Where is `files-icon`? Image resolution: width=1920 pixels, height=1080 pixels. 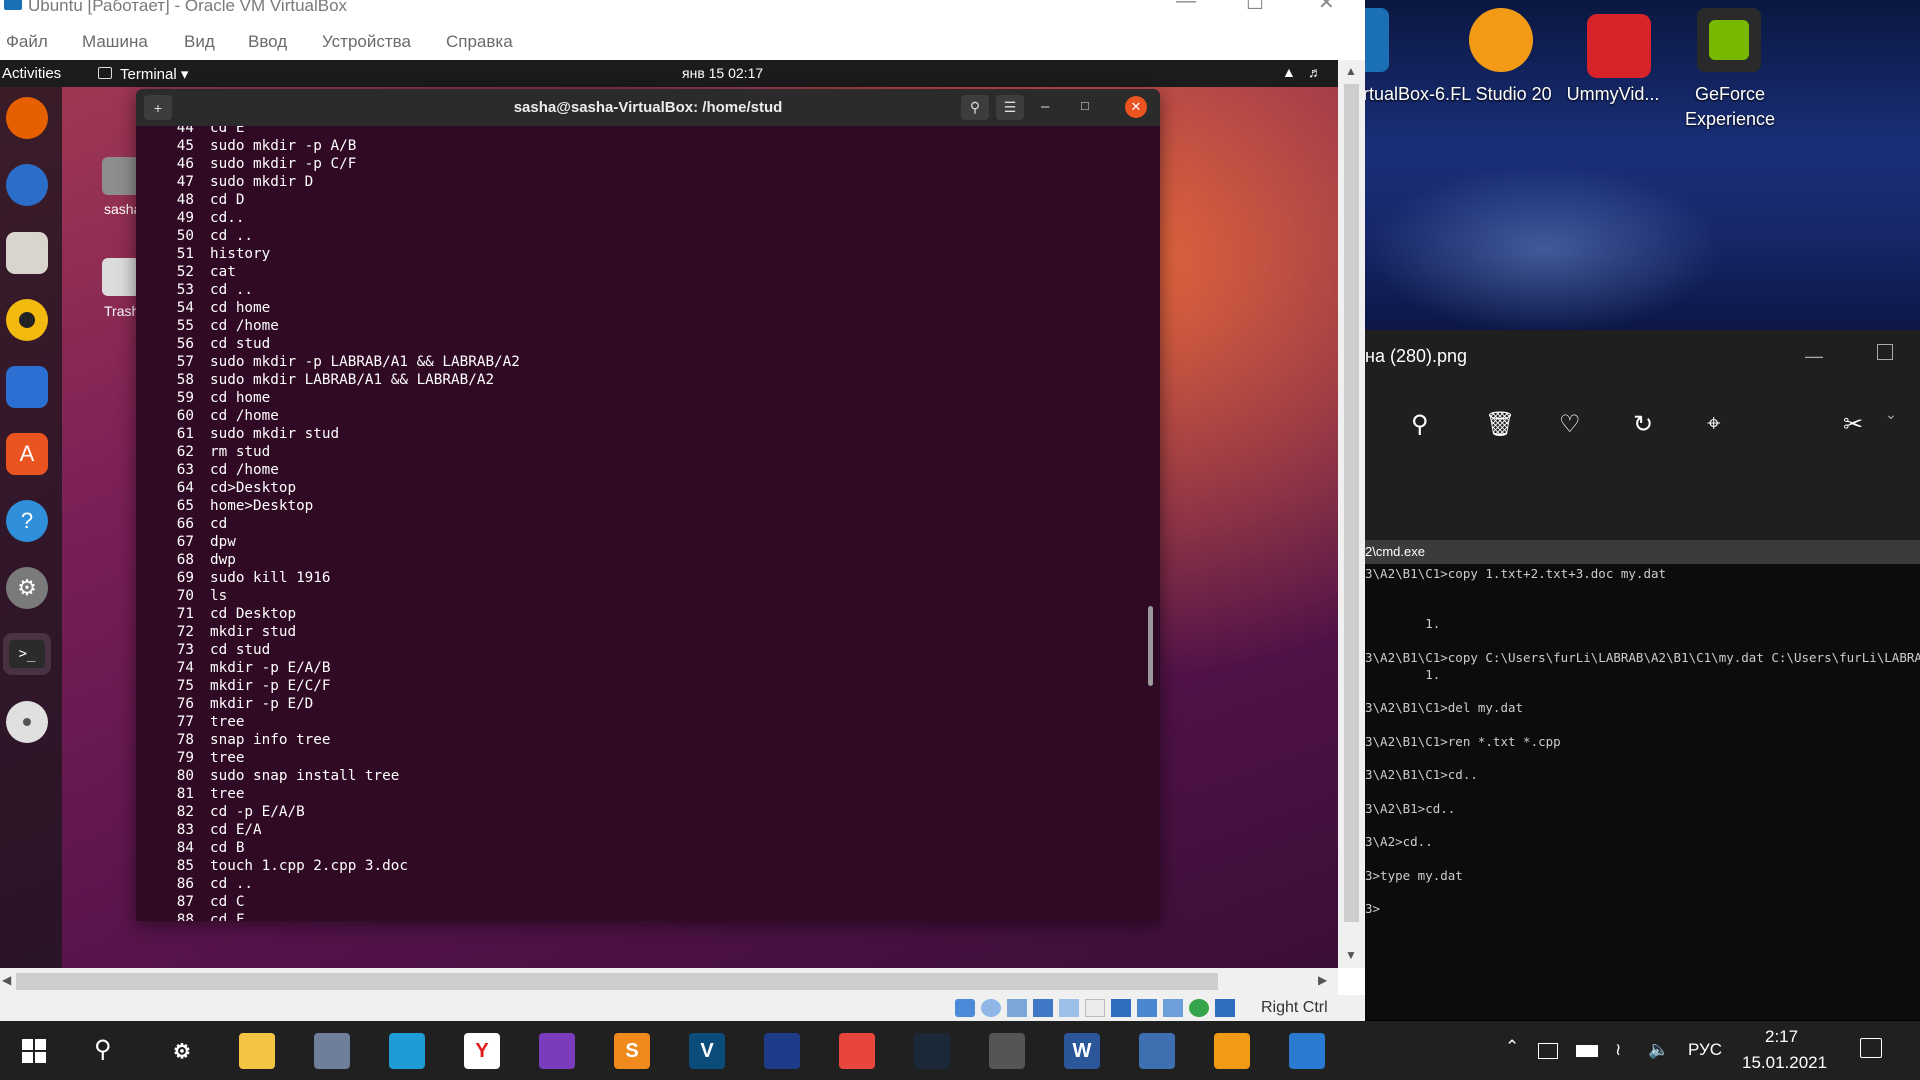 files-icon is located at coordinates (27, 253).